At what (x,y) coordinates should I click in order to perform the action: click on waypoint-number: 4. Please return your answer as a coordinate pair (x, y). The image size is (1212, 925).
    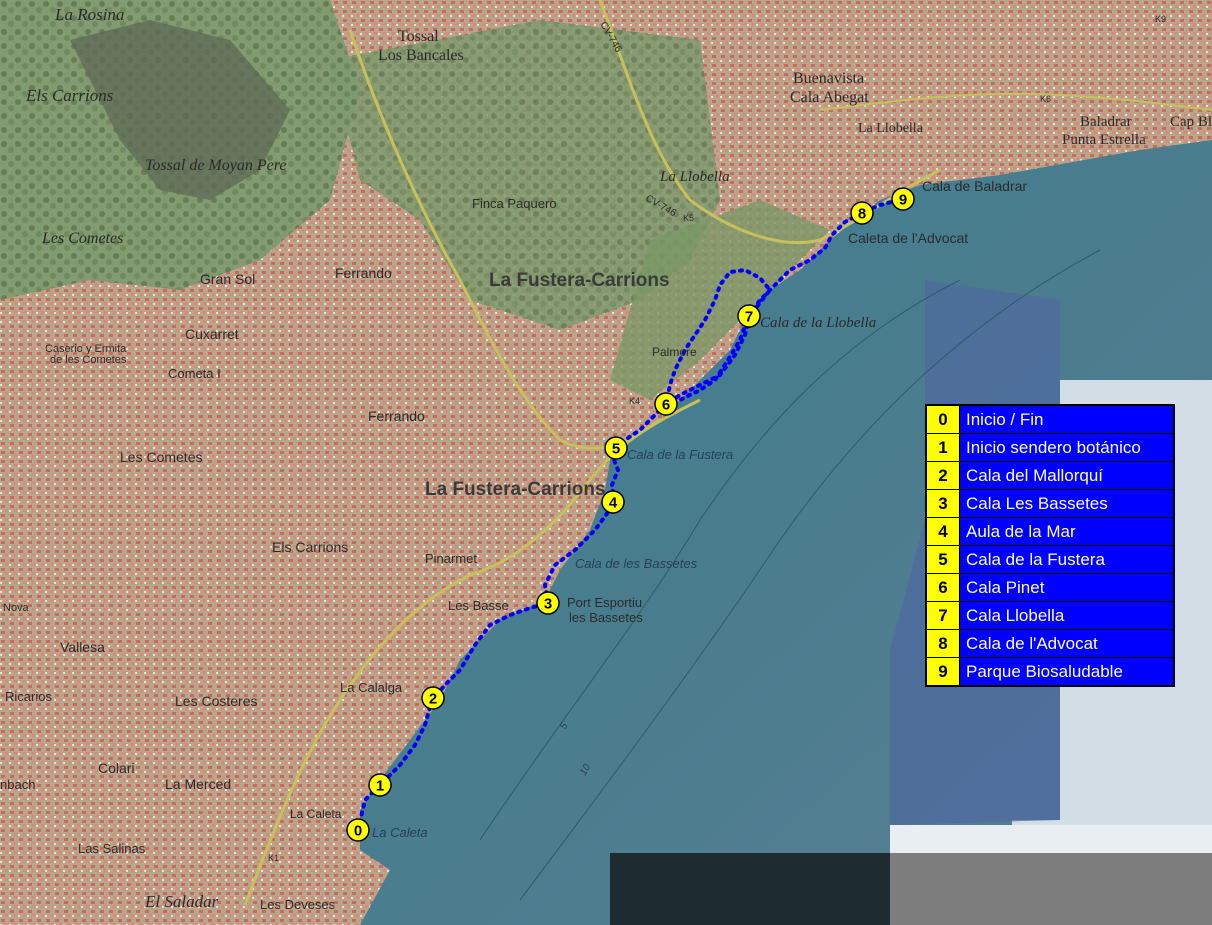
    Looking at the image, I should click on (613, 503).